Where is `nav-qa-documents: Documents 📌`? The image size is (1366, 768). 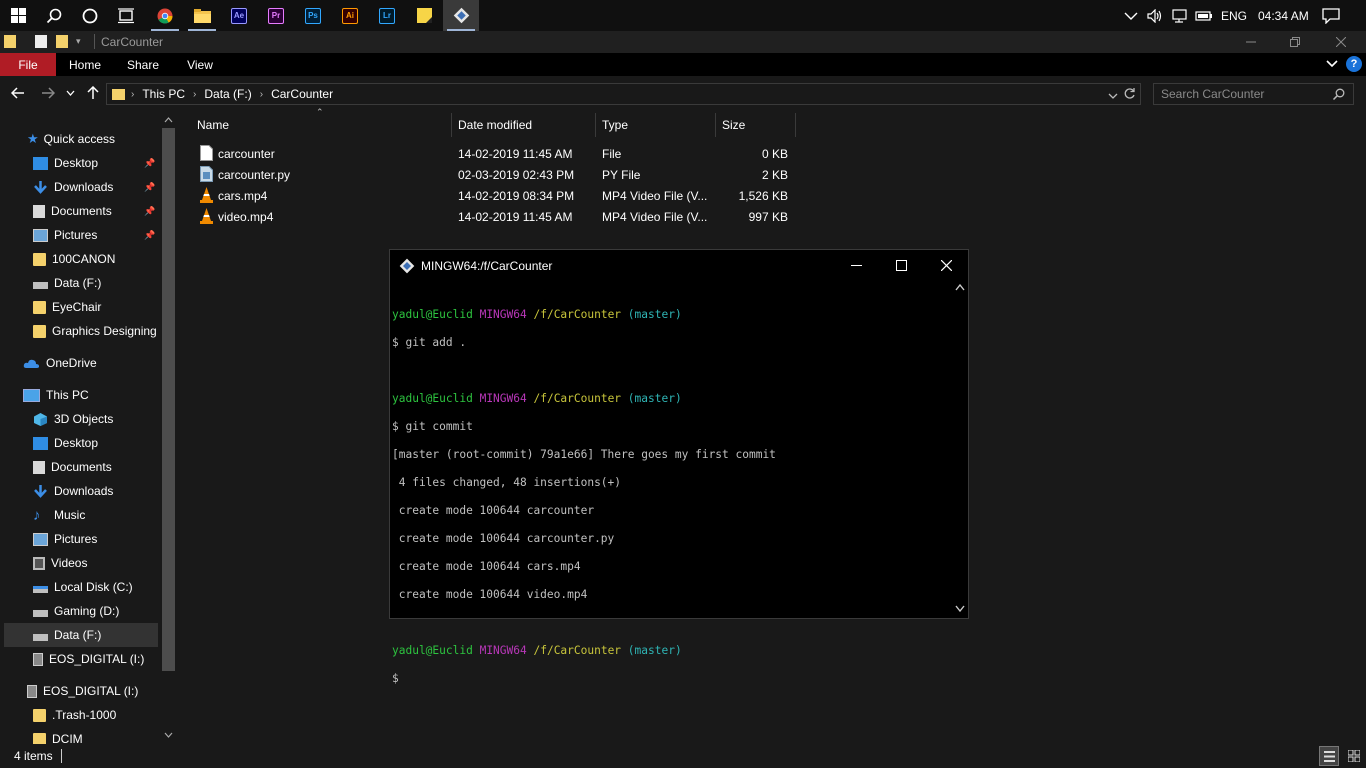
nav-qa-documents: Documents 📌 is located at coordinates (105, 211).